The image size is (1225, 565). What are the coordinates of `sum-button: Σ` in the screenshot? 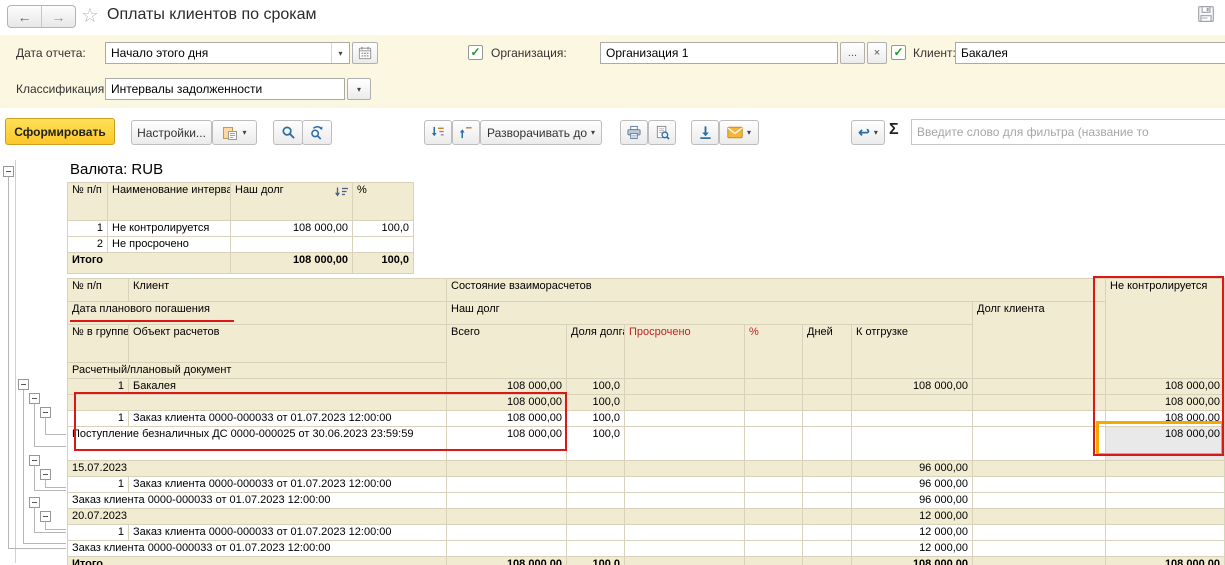 It's located at (894, 130).